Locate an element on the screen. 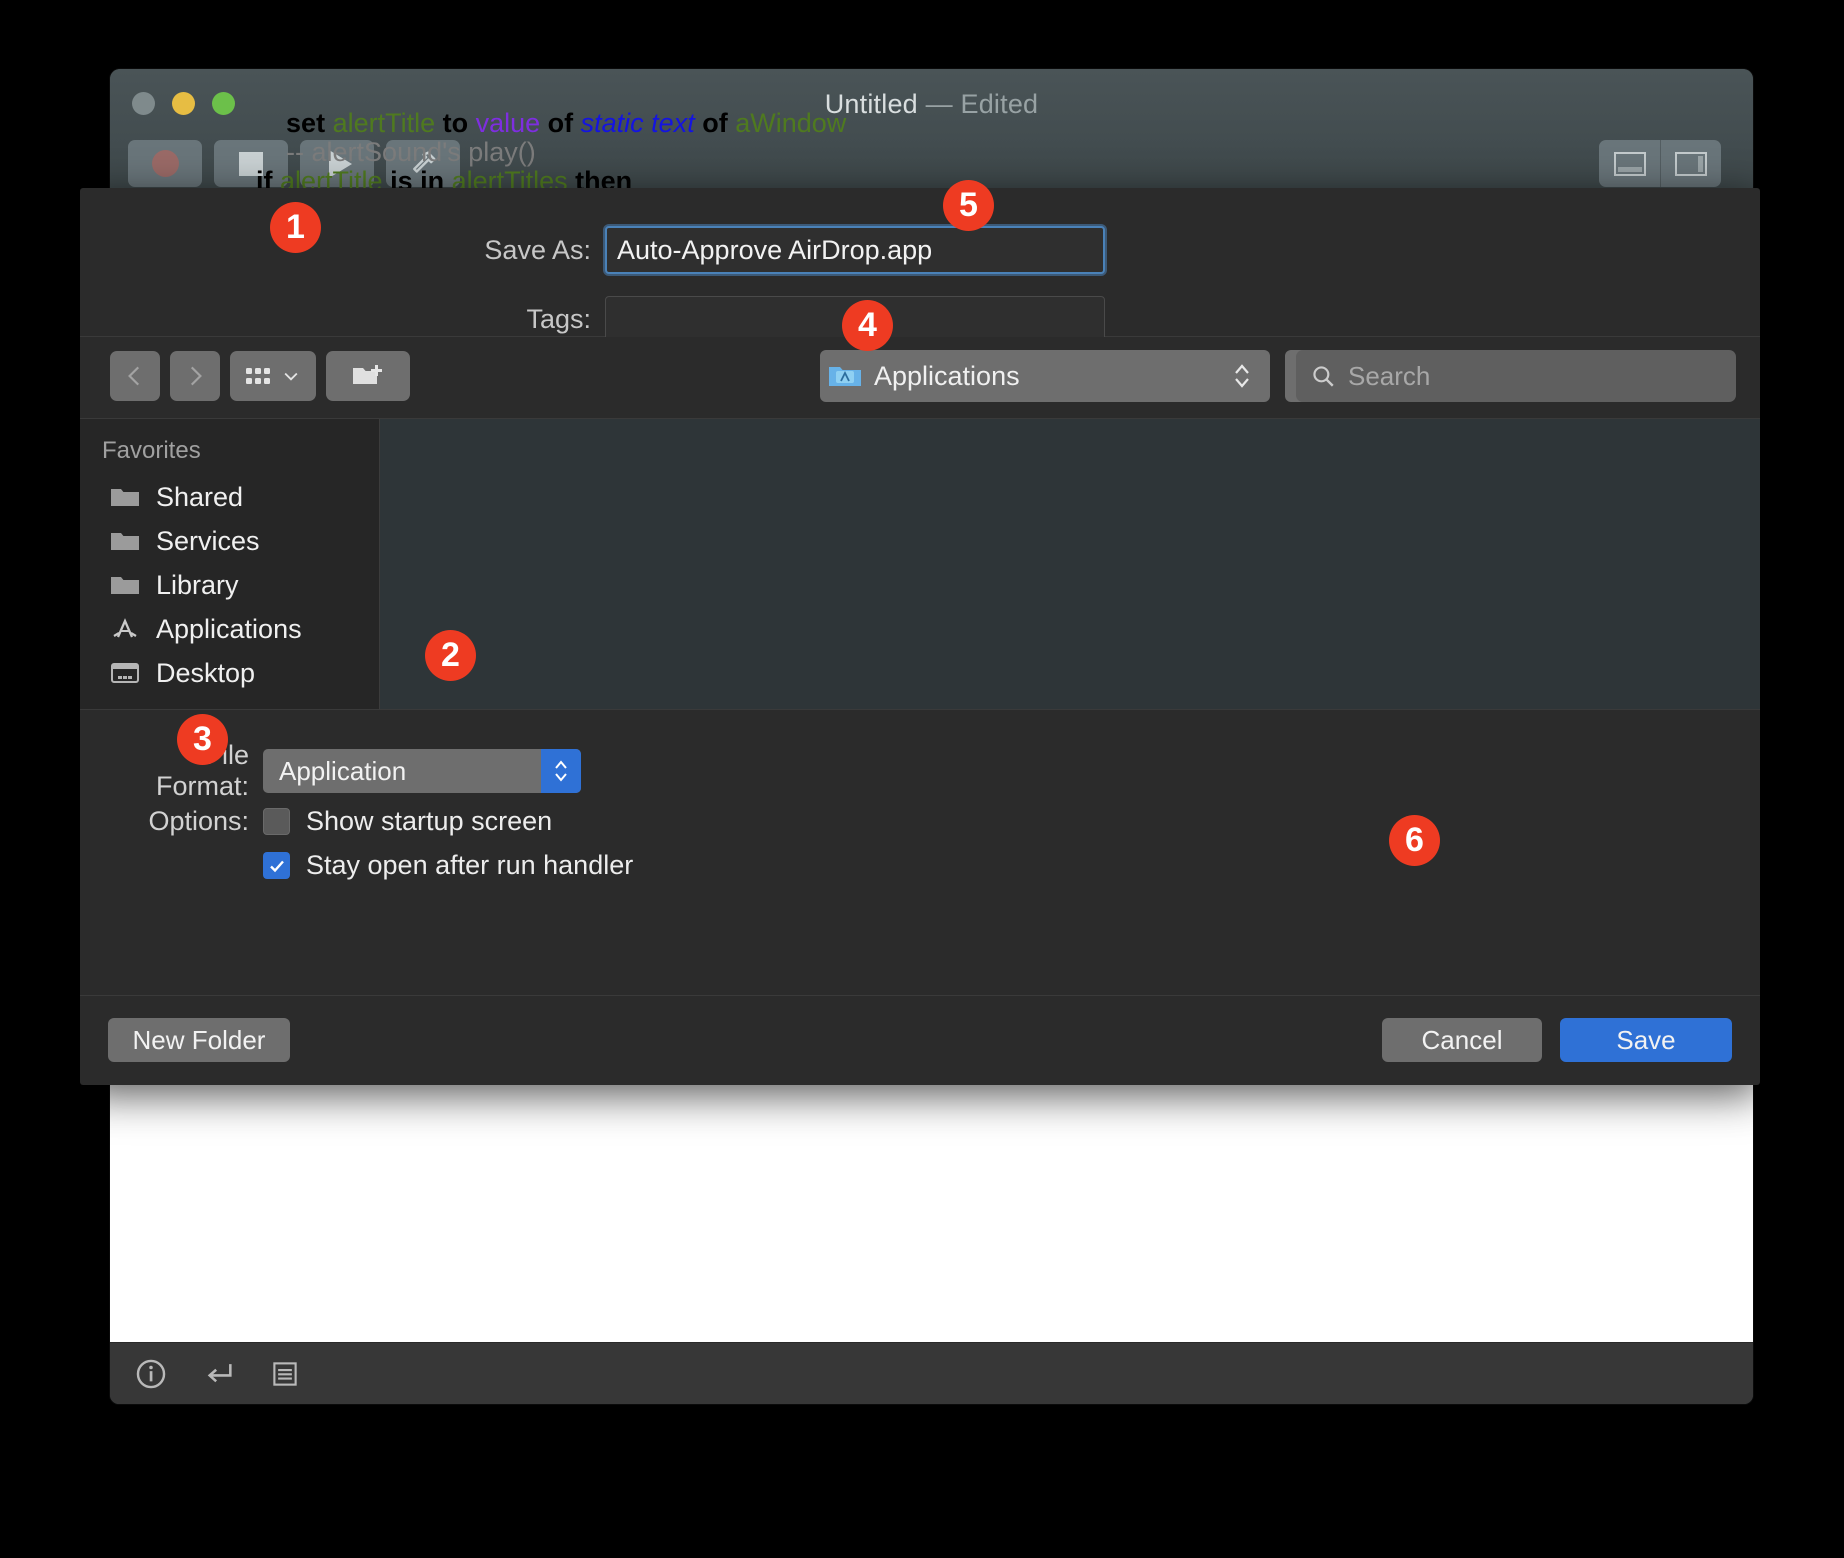 The width and height of the screenshot is (1844, 1558). options-label: Options: is located at coordinates (198, 821).